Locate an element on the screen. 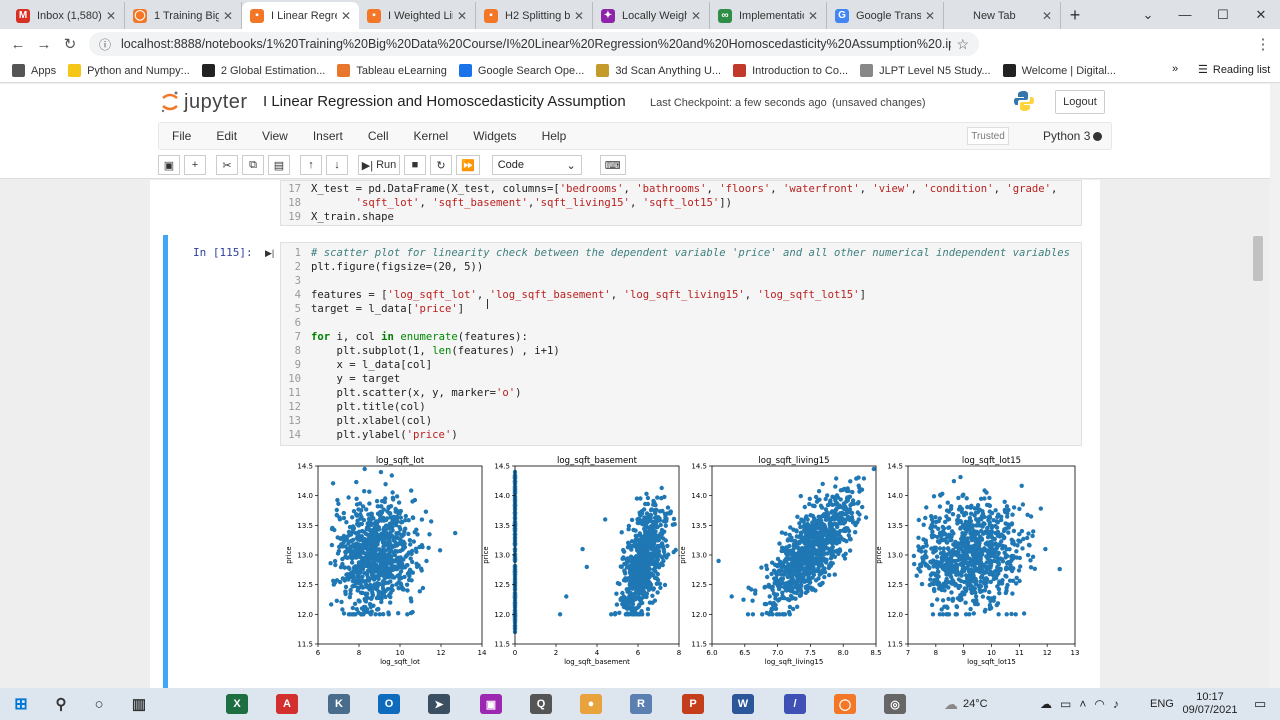 This screenshot has width=1280, height=720. save-icon: ▣ is located at coordinates (169, 165).